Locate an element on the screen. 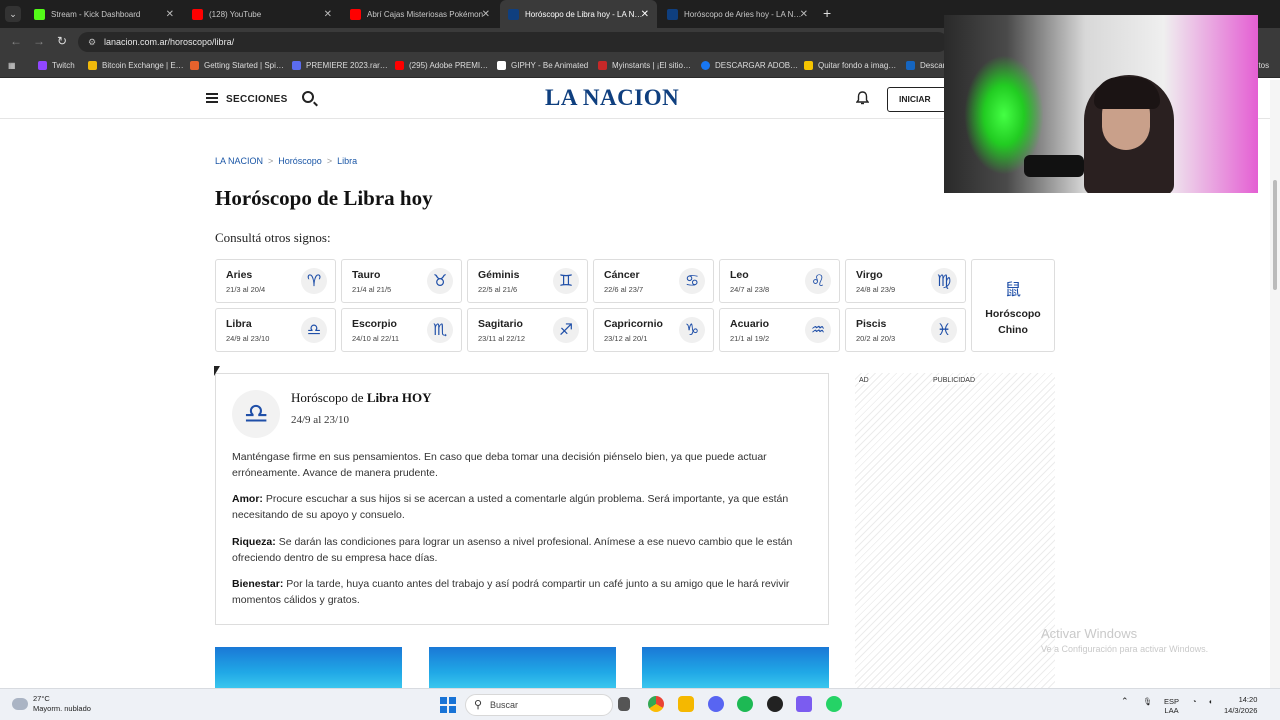 The height and width of the screenshot is (720, 1280). breadcrumb-horoscopo: Horóscopo is located at coordinates (300, 161).